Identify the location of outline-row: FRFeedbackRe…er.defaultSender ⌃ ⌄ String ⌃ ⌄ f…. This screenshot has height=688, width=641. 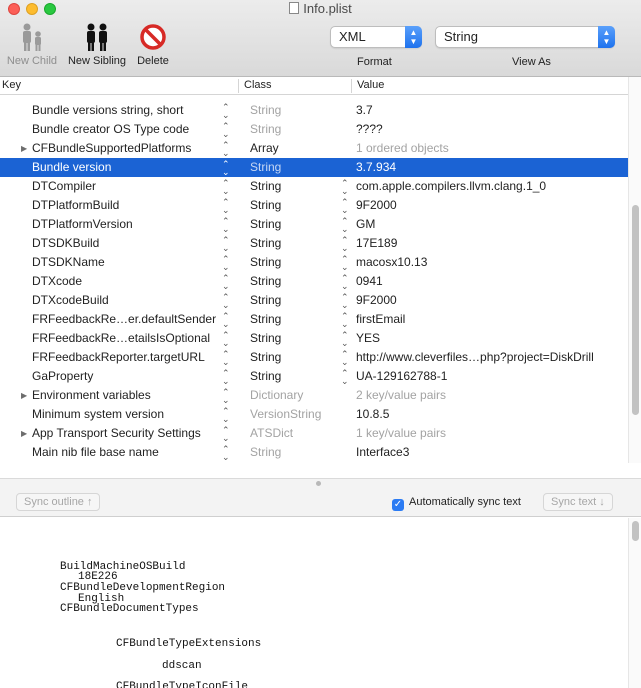
(314, 319).